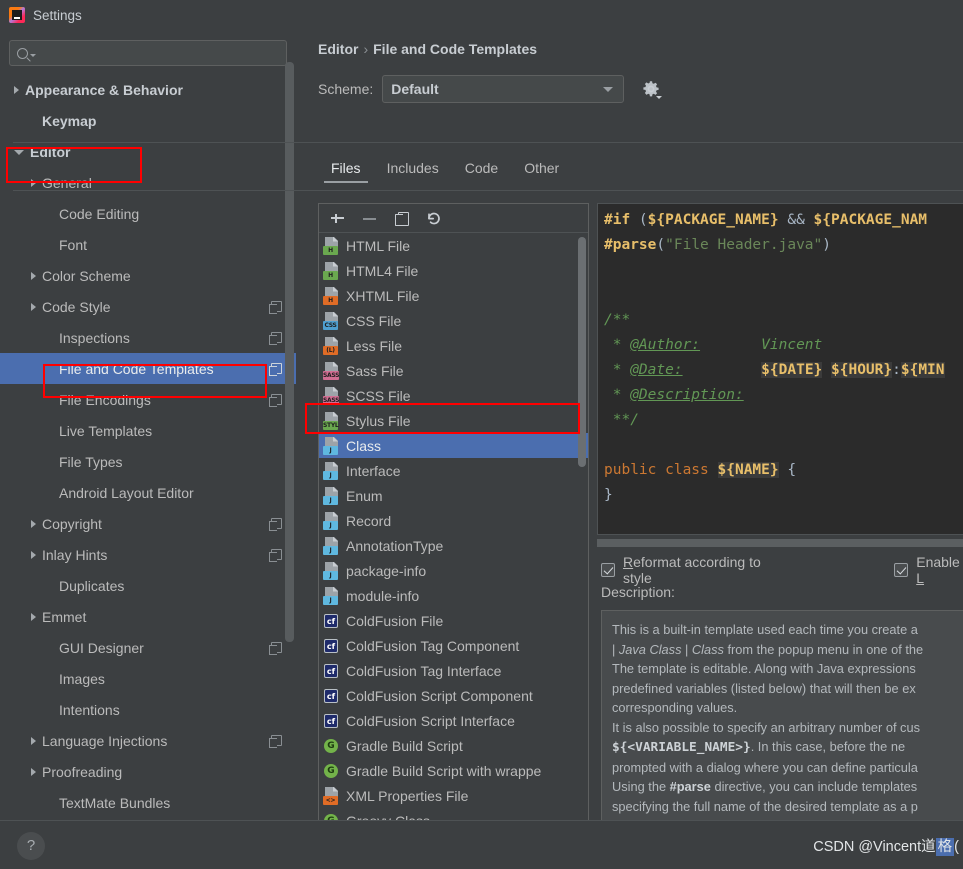 The width and height of the screenshot is (963, 869). What do you see at coordinates (541, 170) in the screenshot?
I see `tab-other: Other` at bounding box center [541, 170].